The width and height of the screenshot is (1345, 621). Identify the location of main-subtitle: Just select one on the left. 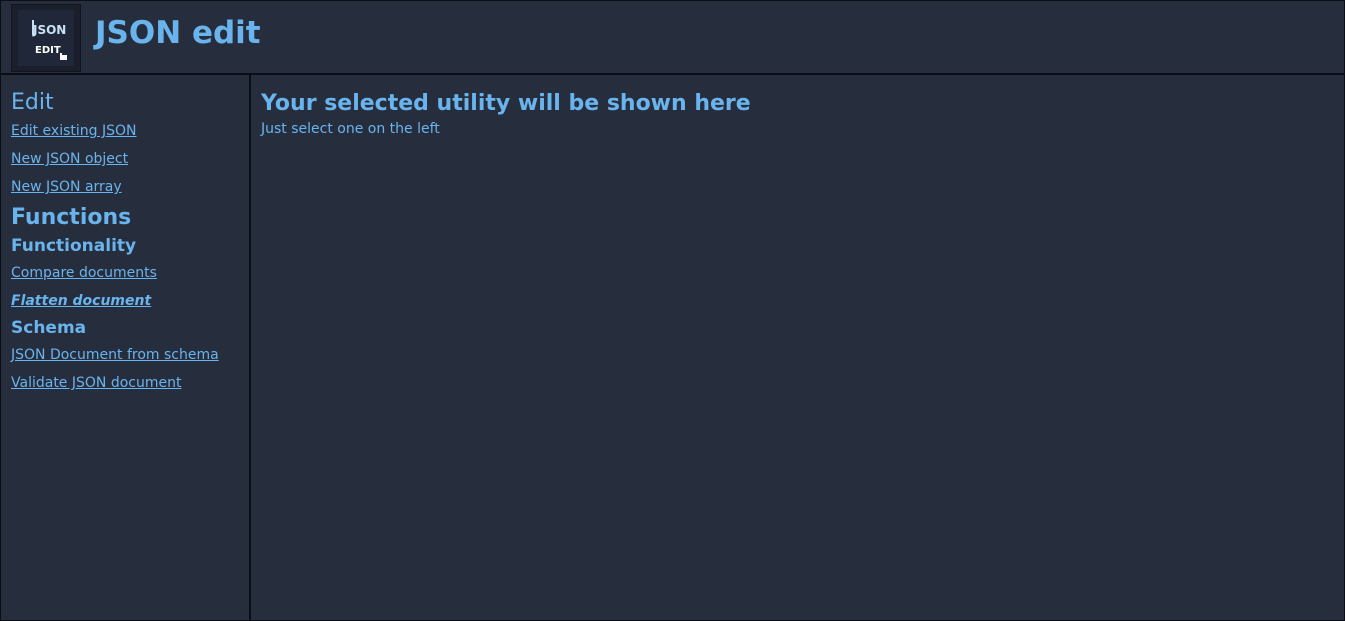
(350, 129).